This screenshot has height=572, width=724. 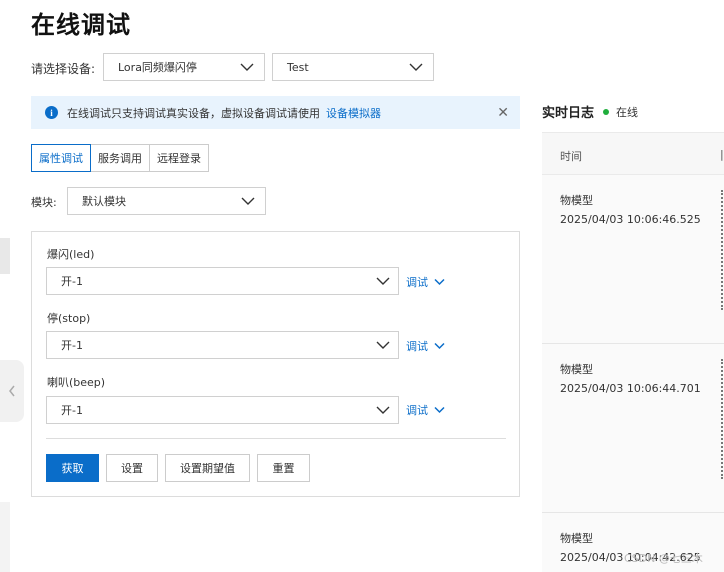 I want to click on column-header-content: |, so click(x=722, y=154).